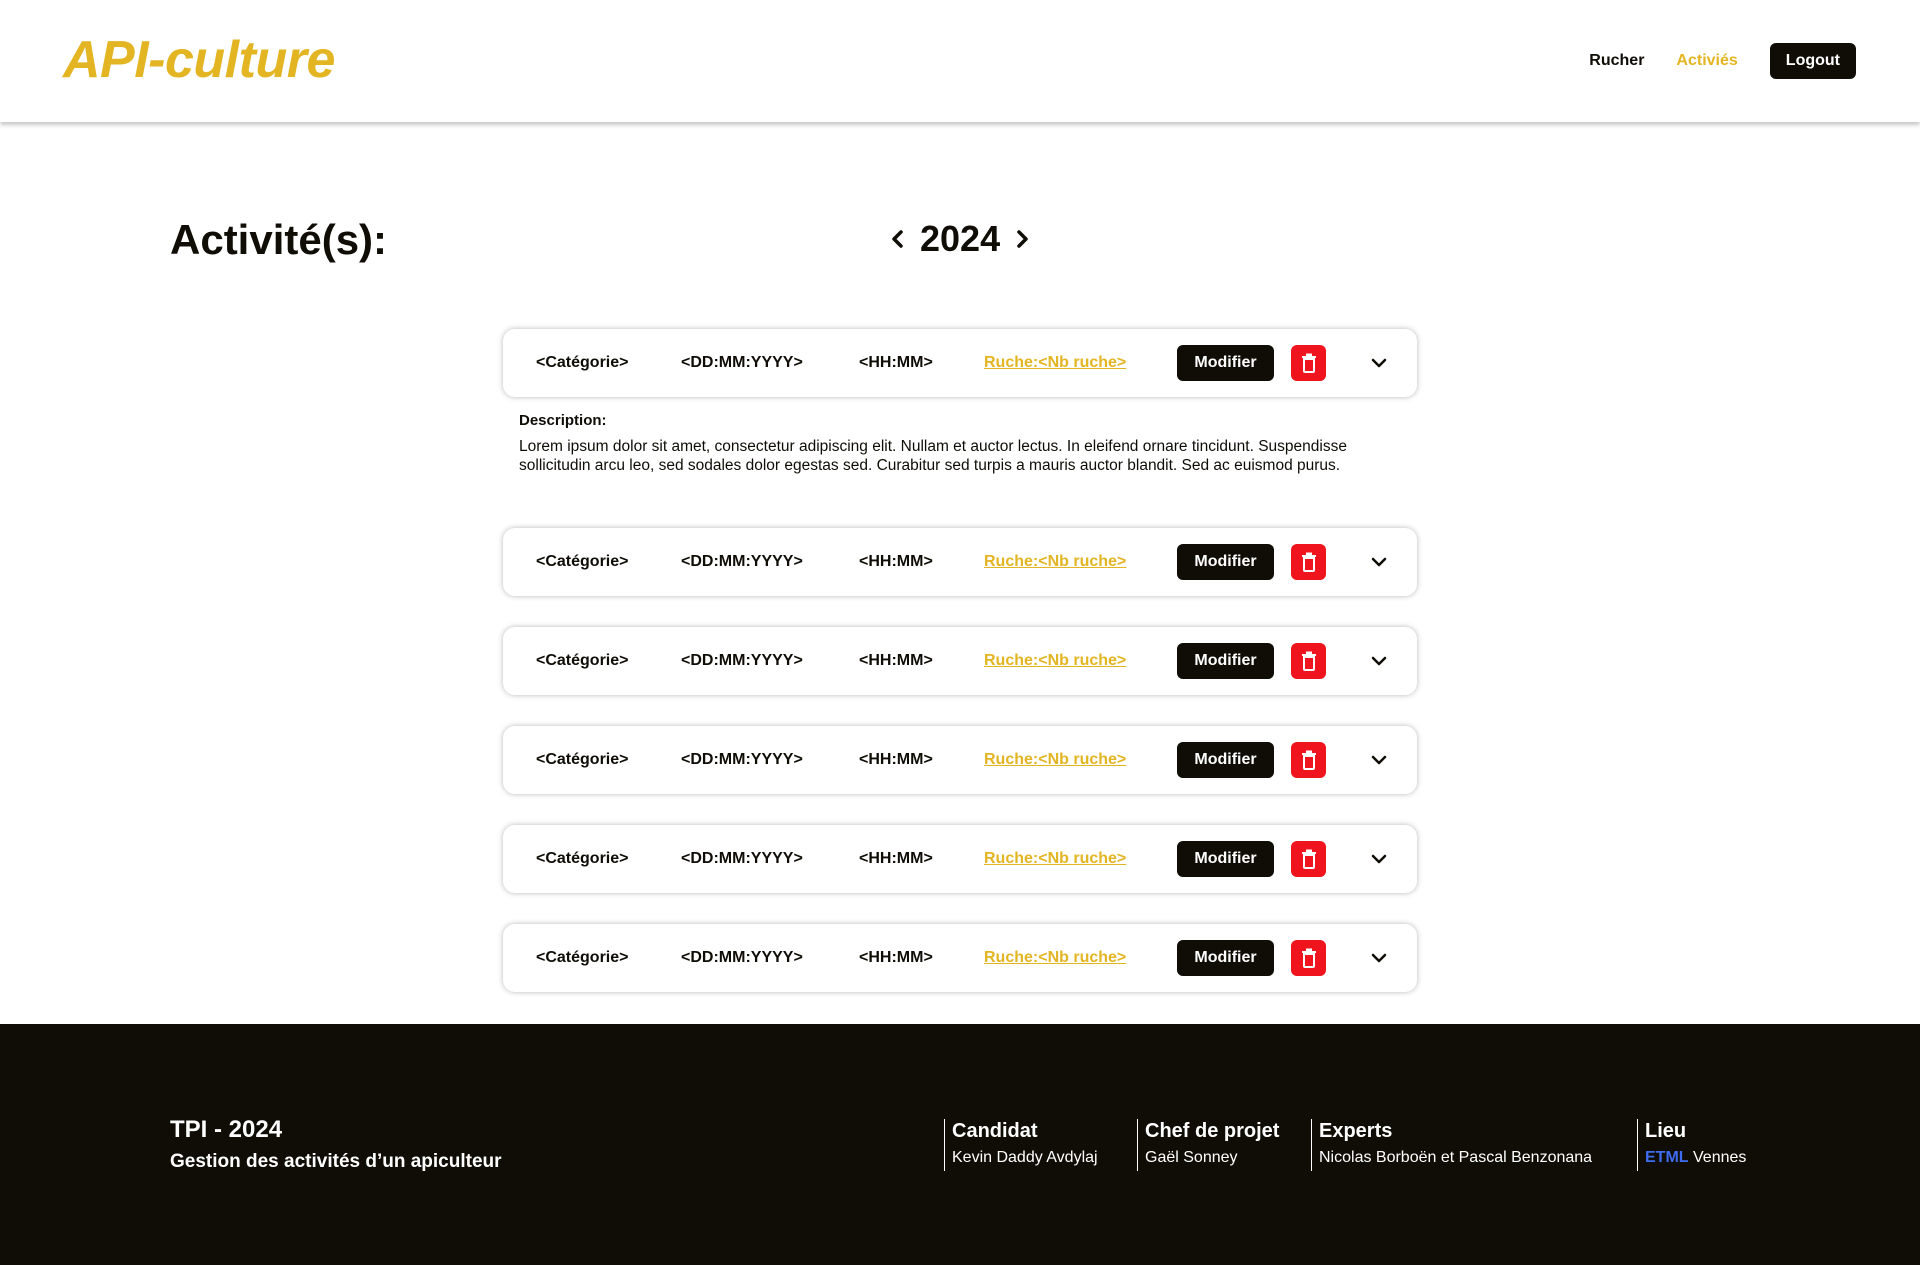 The width and height of the screenshot is (1920, 1265). What do you see at coordinates (226, 1129) in the screenshot?
I see `footer-title: TPI - 2024` at bounding box center [226, 1129].